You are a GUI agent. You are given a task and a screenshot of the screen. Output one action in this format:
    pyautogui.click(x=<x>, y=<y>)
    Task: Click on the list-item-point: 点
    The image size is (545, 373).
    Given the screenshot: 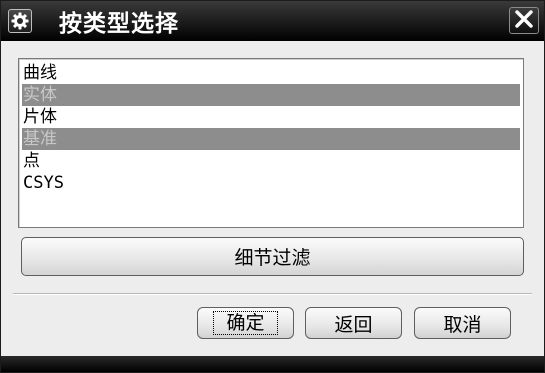 What is the action you would take?
    pyautogui.click(x=271, y=161)
    